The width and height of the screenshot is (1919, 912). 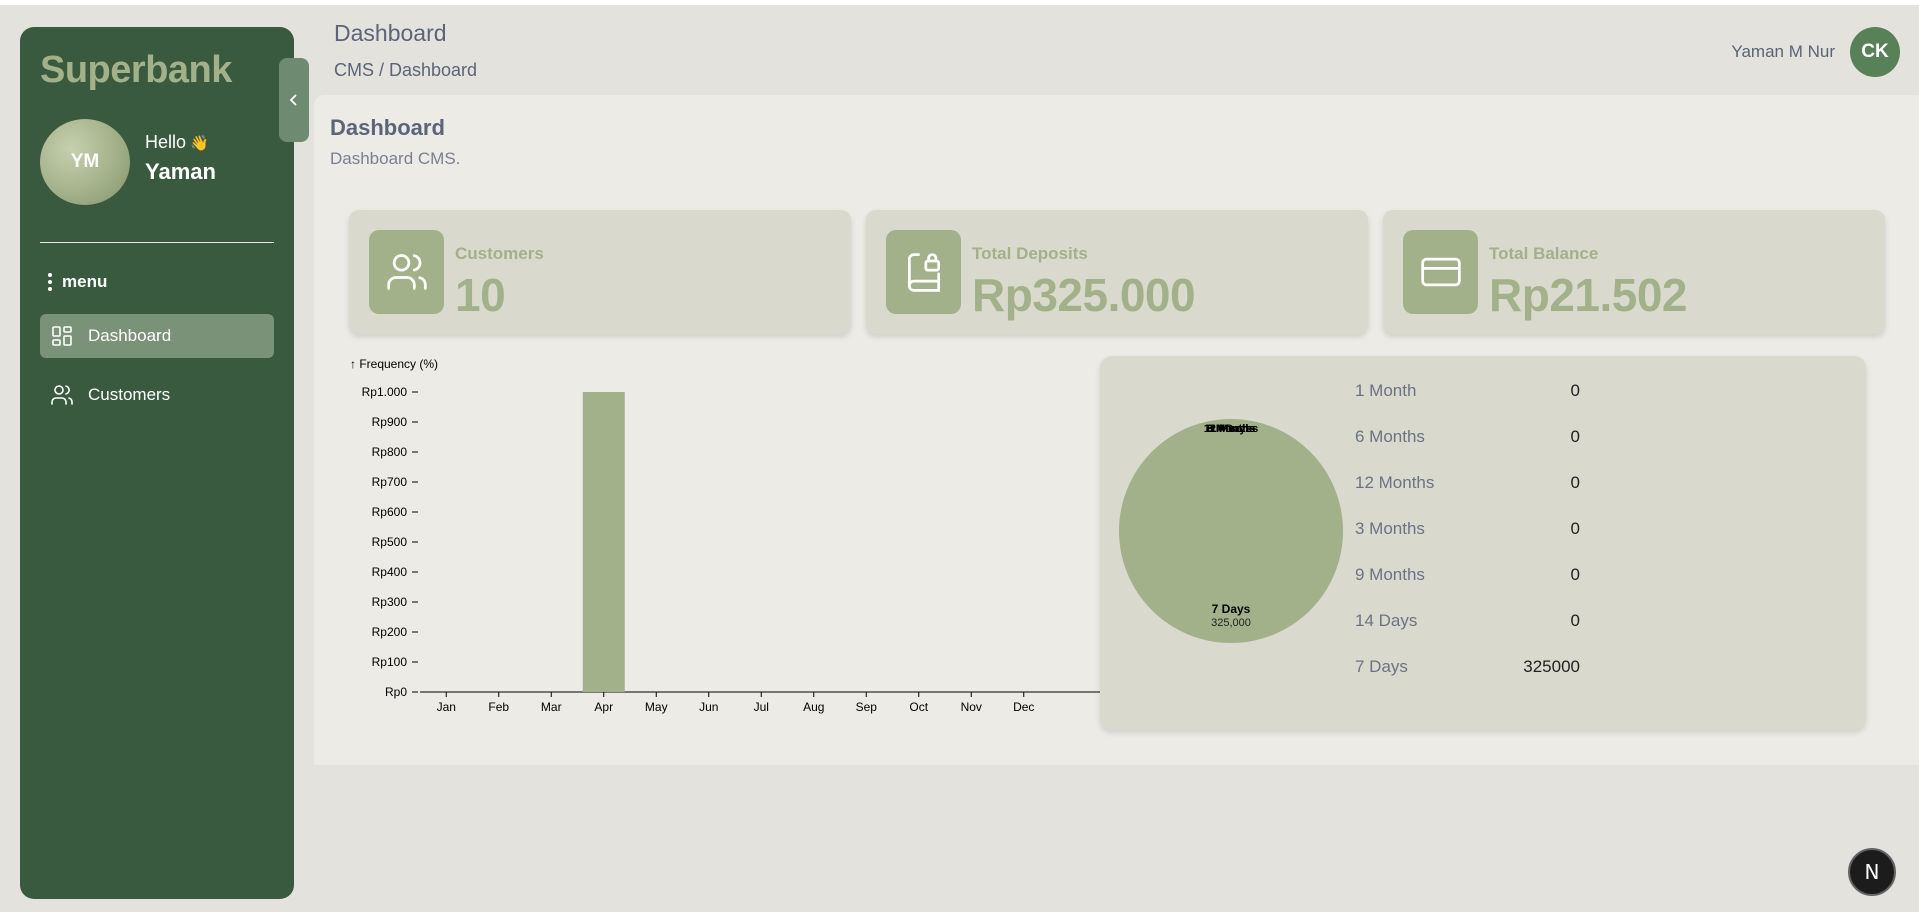 I want to click on chevron-left-icon, so click(x=293, y=100).